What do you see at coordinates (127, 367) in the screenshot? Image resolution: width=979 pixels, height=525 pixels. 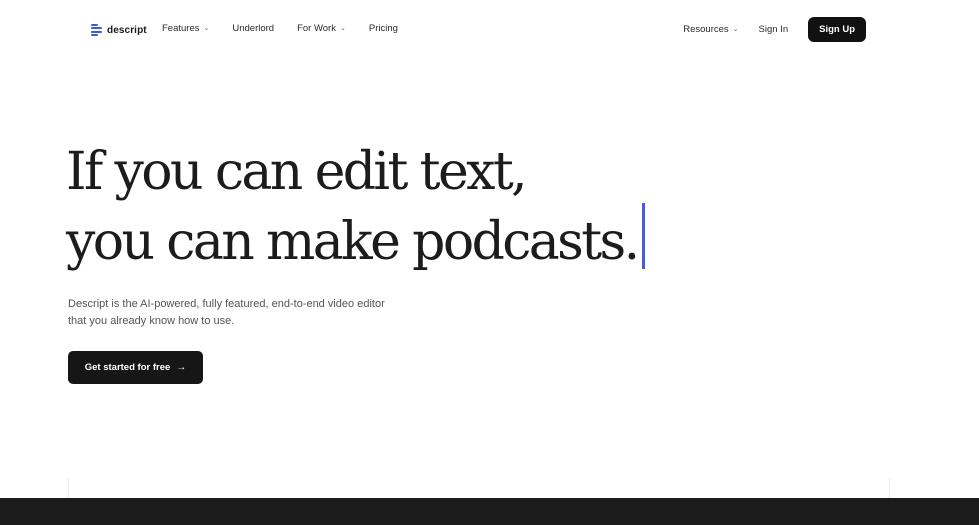 I see `get-started-label: Get started for free` at bounding box center [127, 367].